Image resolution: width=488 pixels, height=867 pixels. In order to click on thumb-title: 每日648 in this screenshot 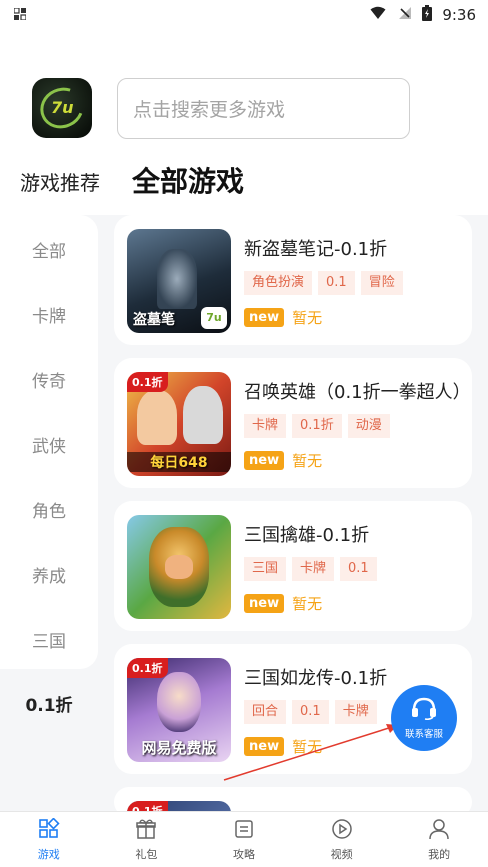, I will do `click(179, 462)`.